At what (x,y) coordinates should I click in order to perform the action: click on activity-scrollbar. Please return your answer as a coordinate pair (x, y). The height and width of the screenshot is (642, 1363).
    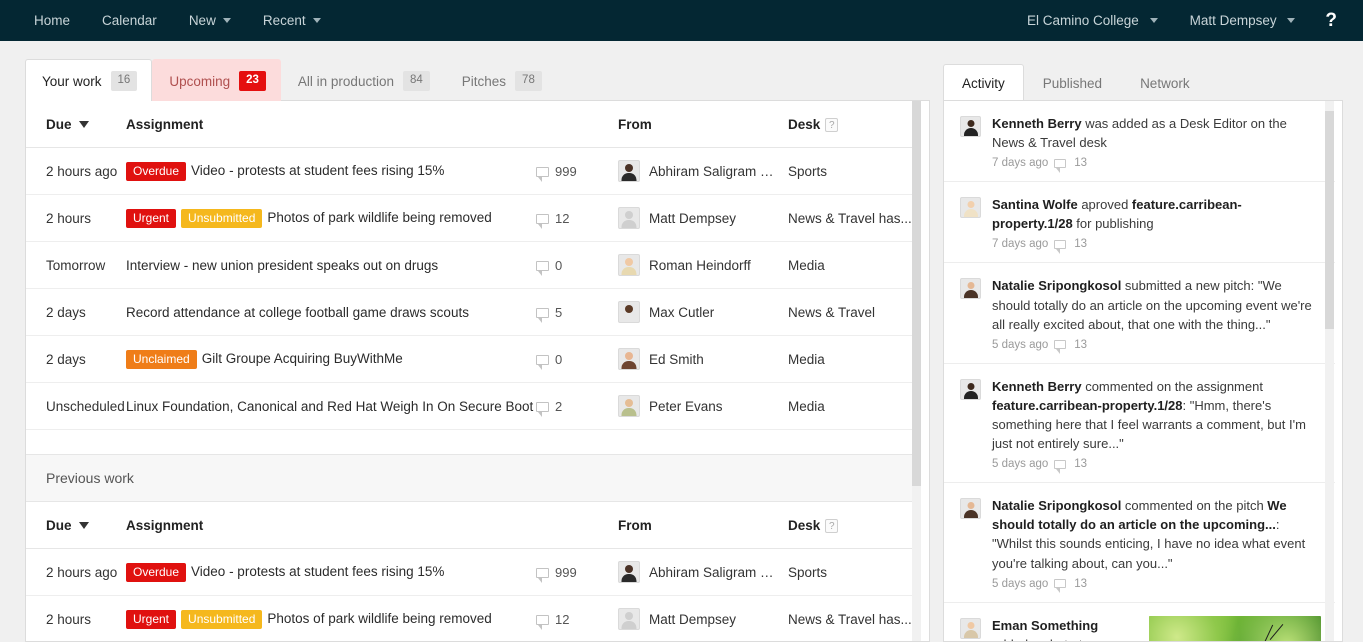
    Looking at the image, I should click on (1329, 371).